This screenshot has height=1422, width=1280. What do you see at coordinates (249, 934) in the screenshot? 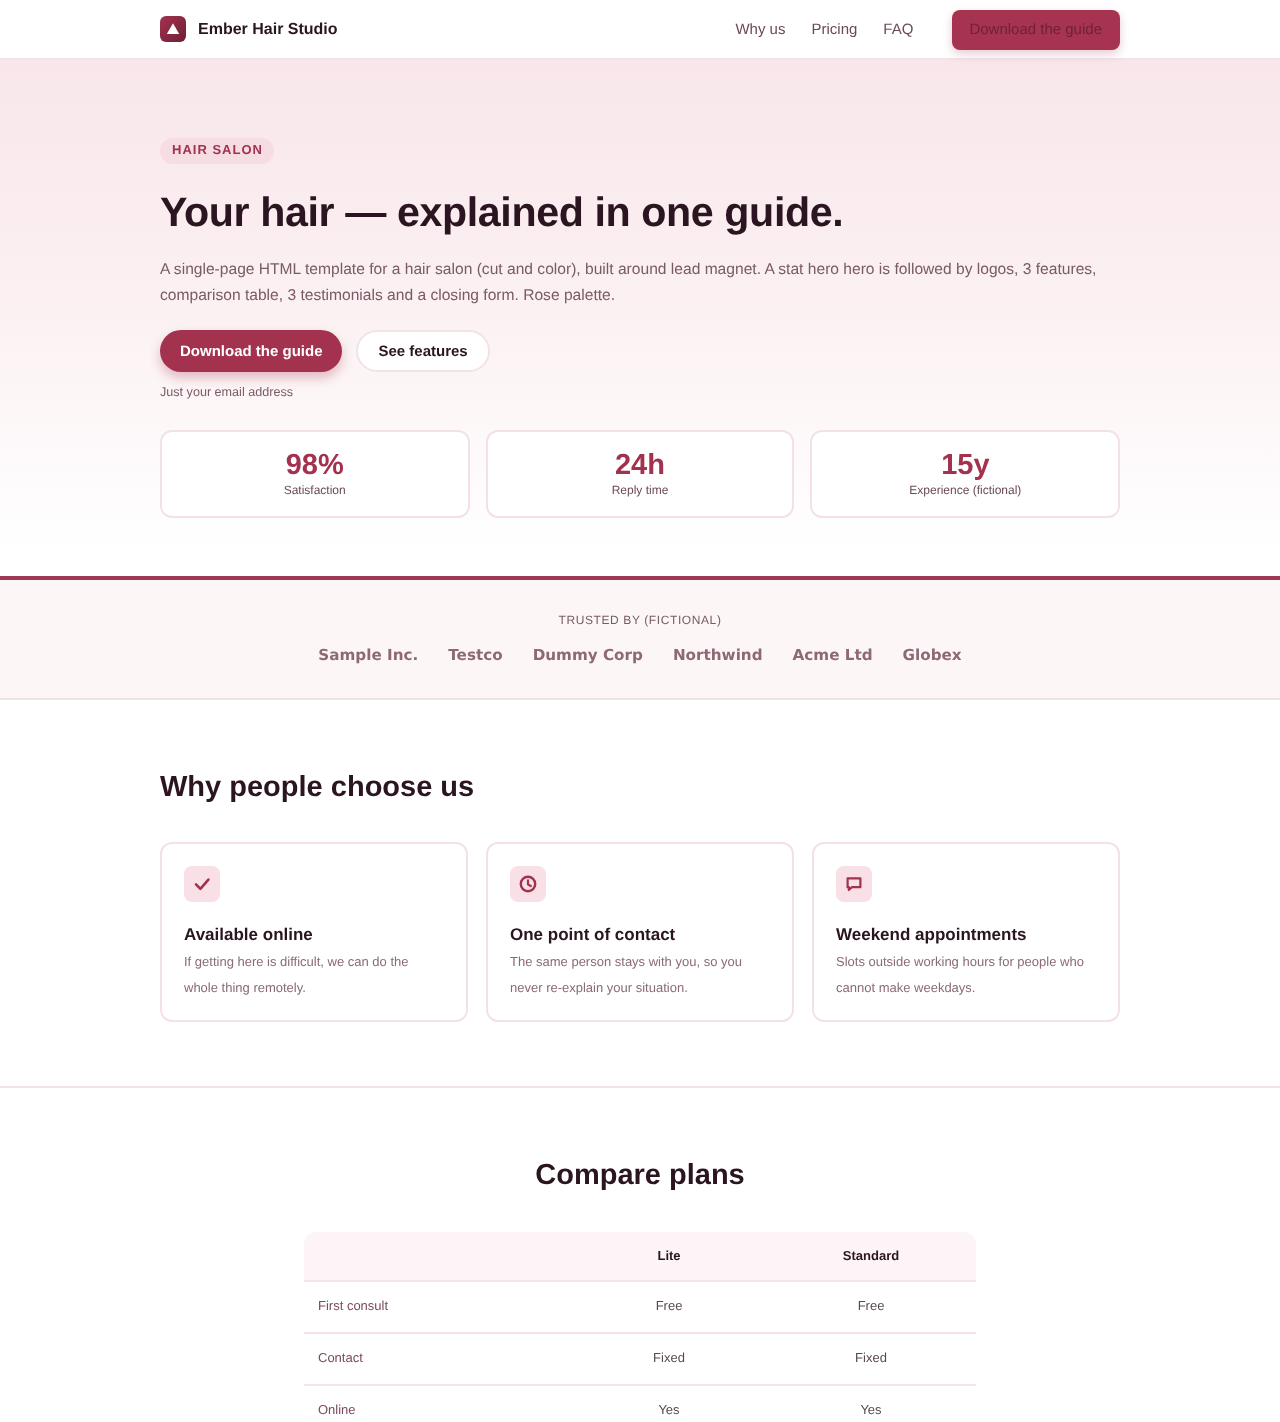
I see `feature-title: Available online` at bounding box center [249, 934].